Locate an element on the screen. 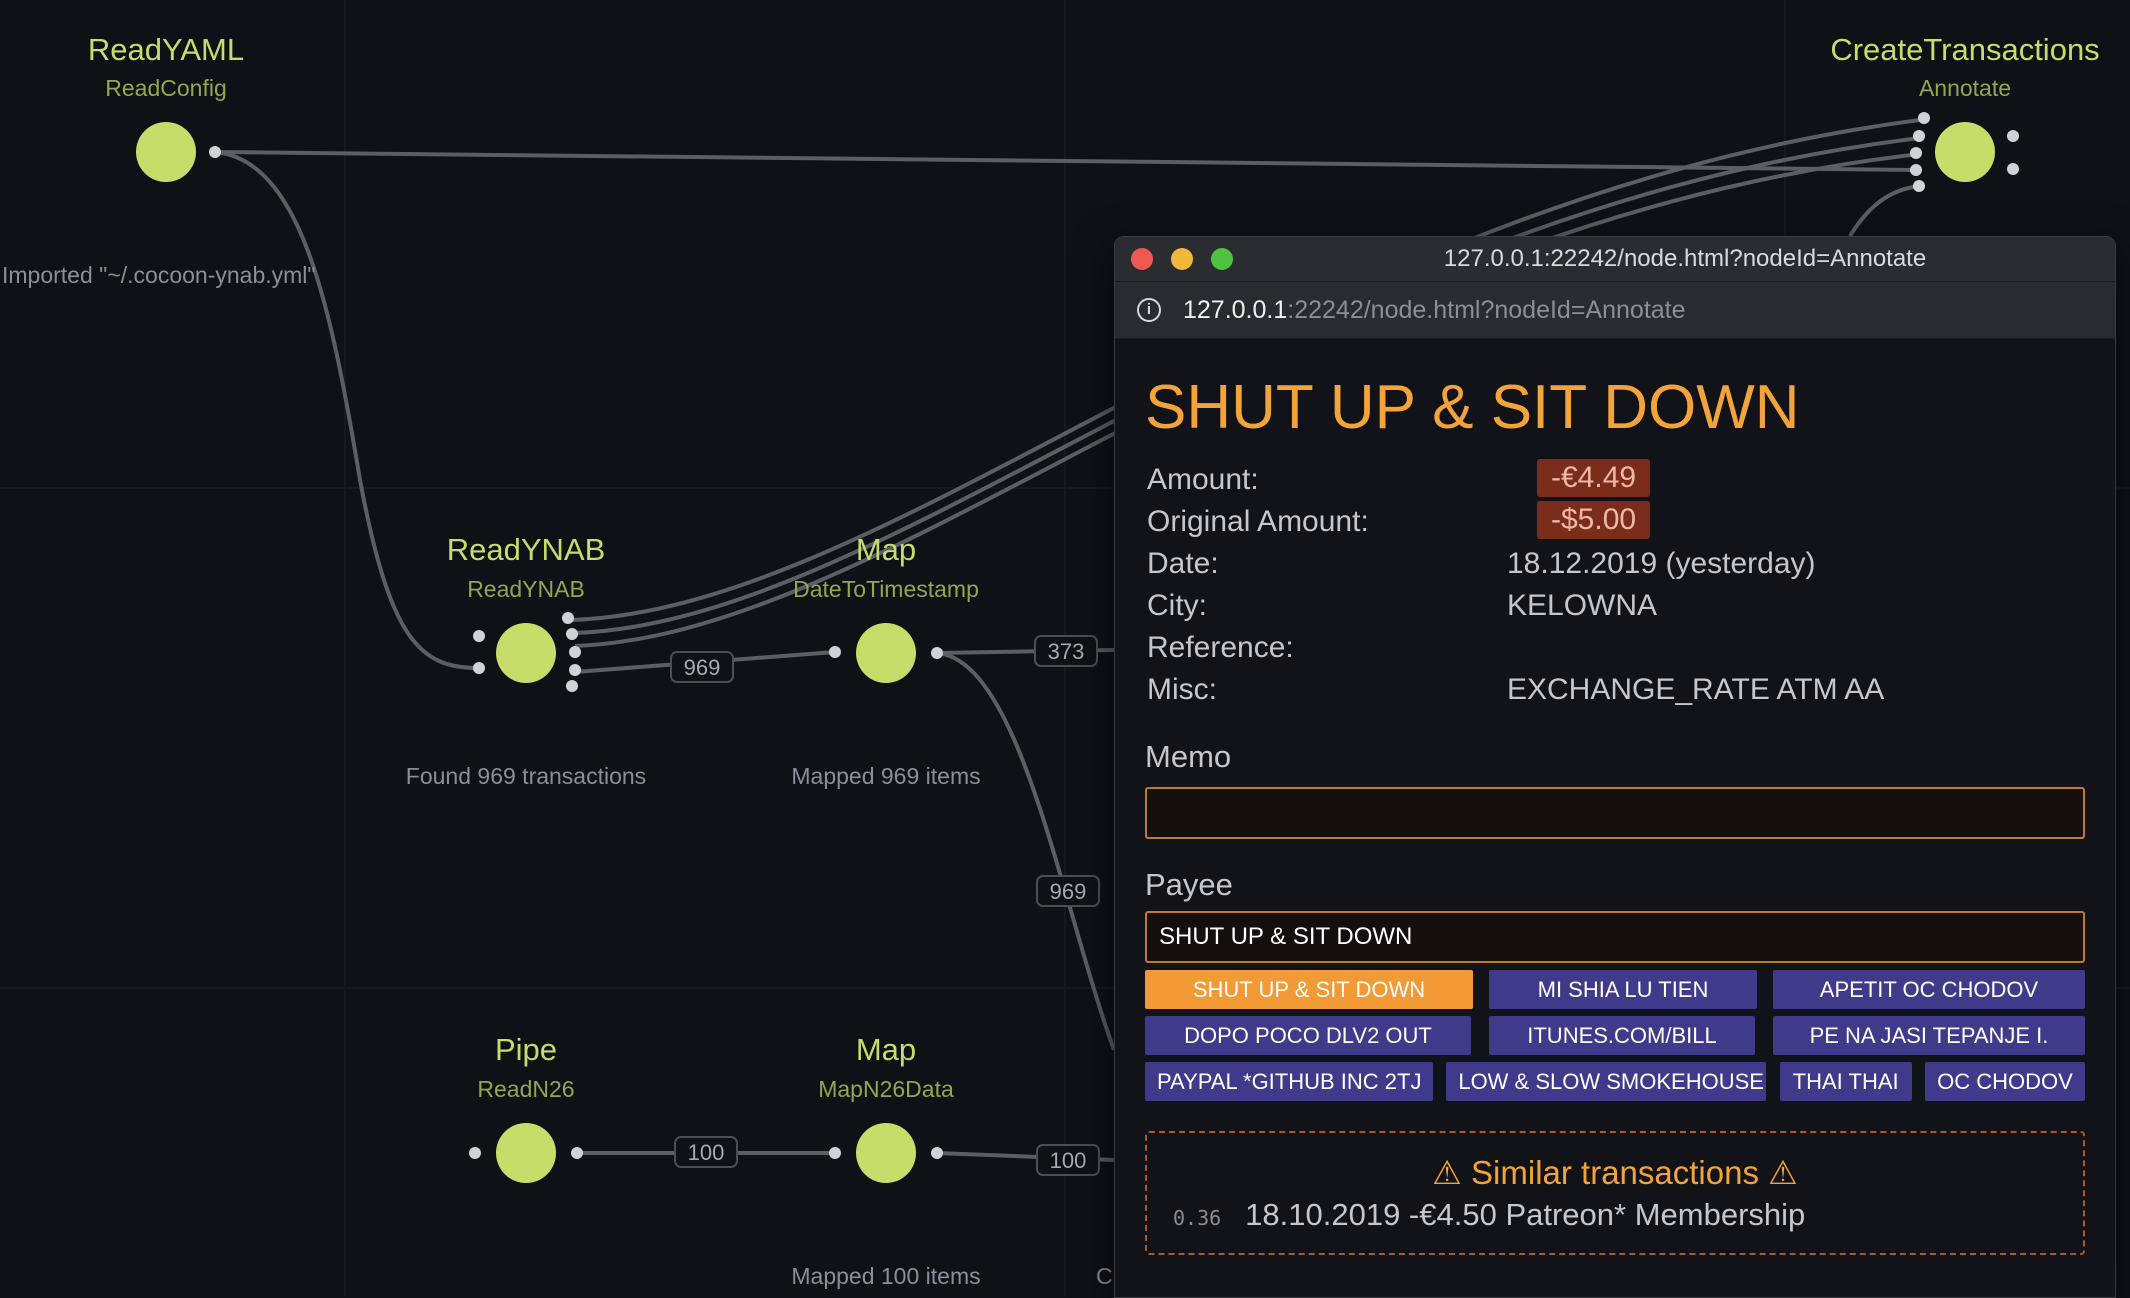  amount-value: -€4.49 is located at coordinates (1594, 478).